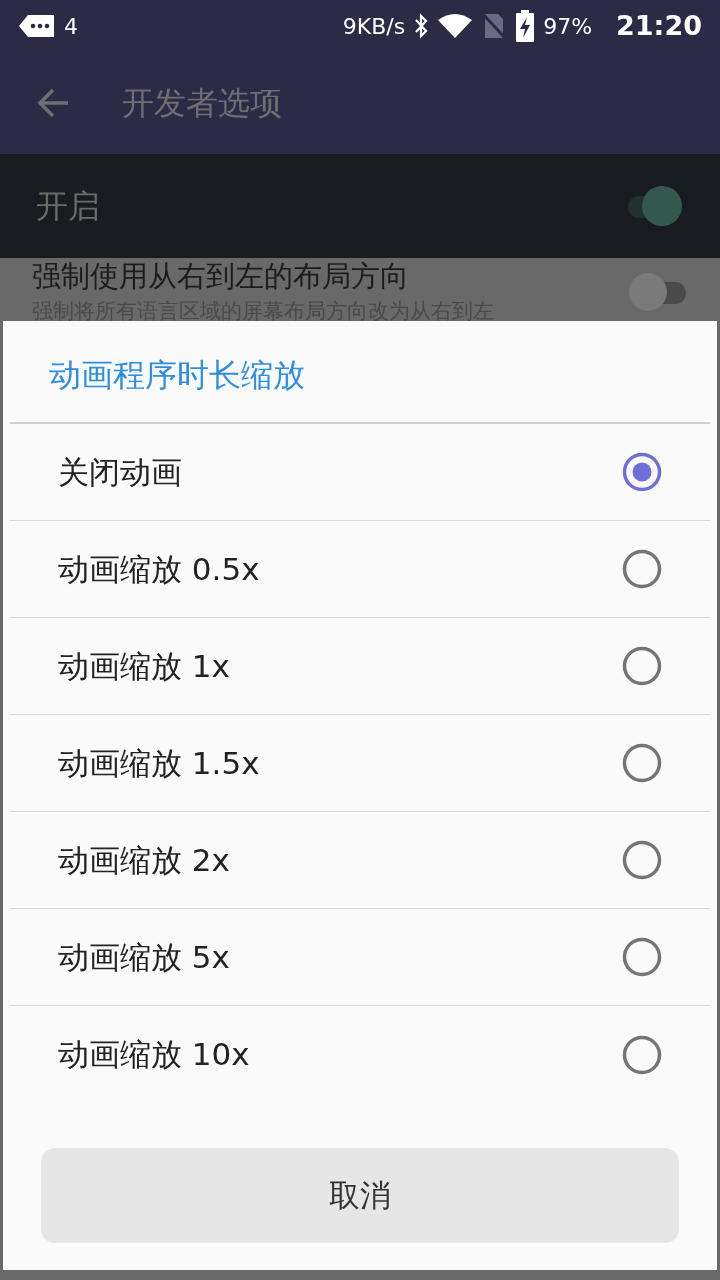 The height and width of the screenshot is (1280, 720). Describe the element at coordinates (37, 26) in the screenshot. I see `message-icon` at that location.